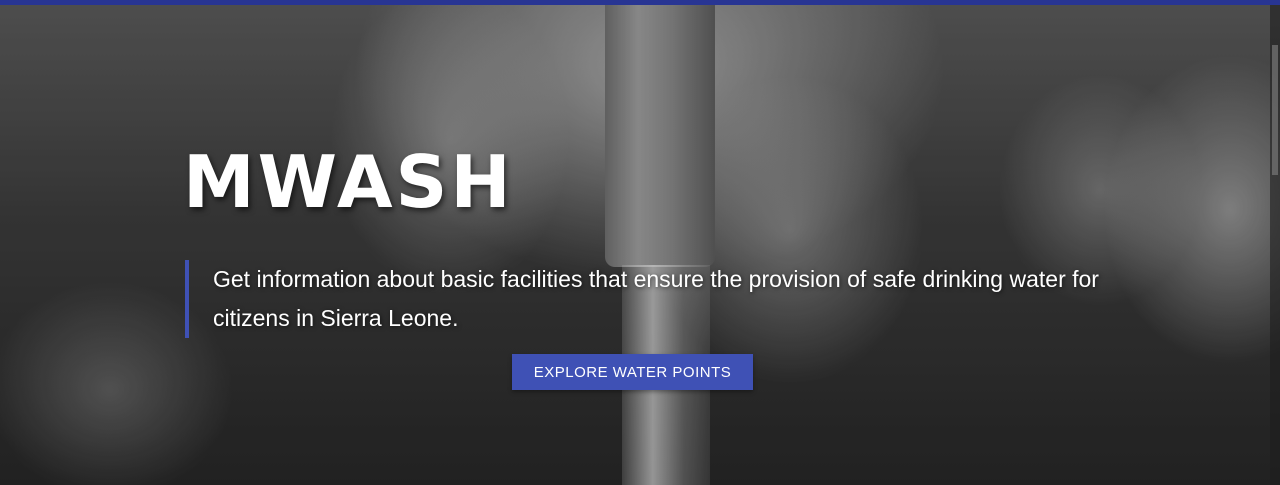 Image resolution: width=1280 pixels, height=485 pixels. I want to click on scrollbar, so click(1275, 245).